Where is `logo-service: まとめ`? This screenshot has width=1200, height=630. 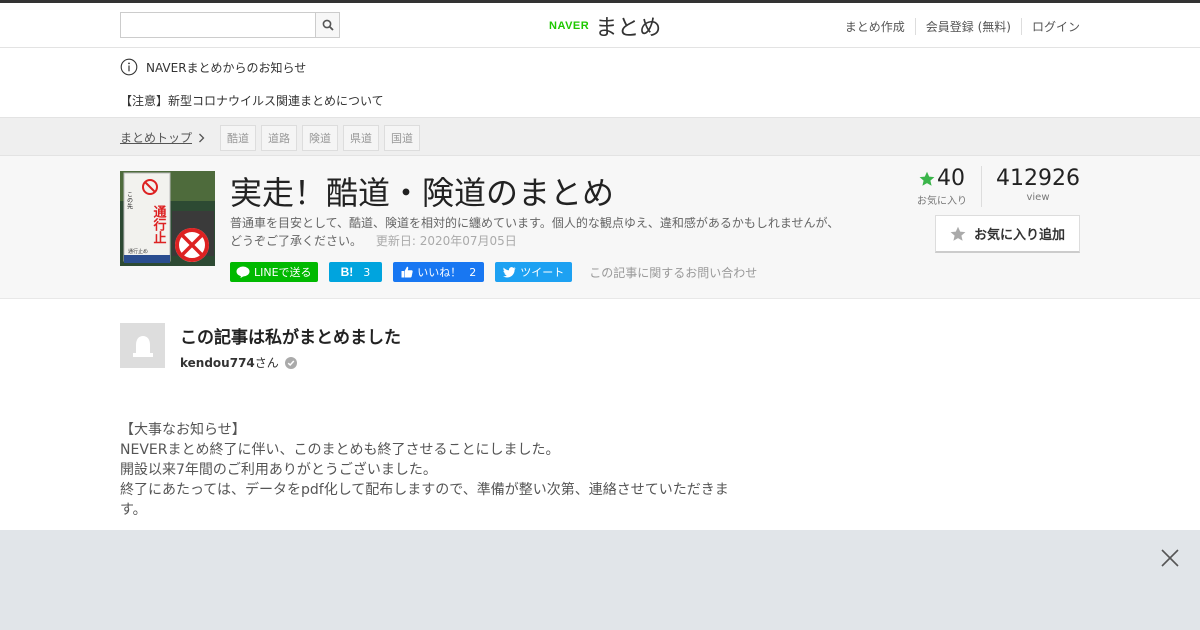 logo-service: まとめ is located at coordinates (628, 28).